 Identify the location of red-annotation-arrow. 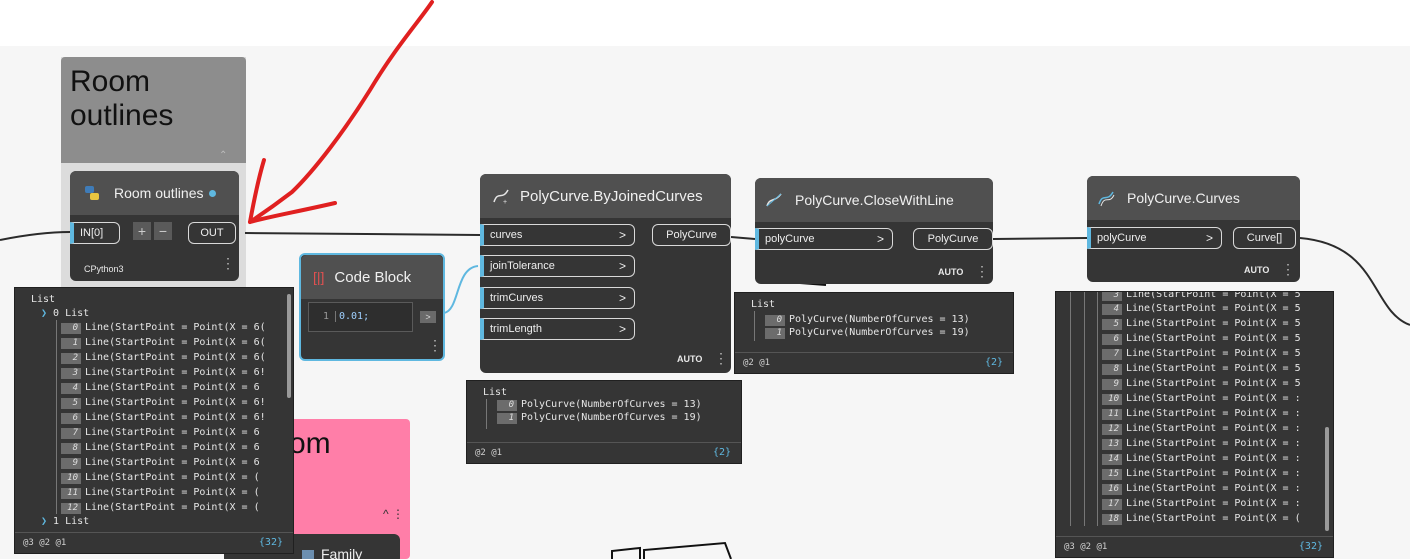
(341, 112).